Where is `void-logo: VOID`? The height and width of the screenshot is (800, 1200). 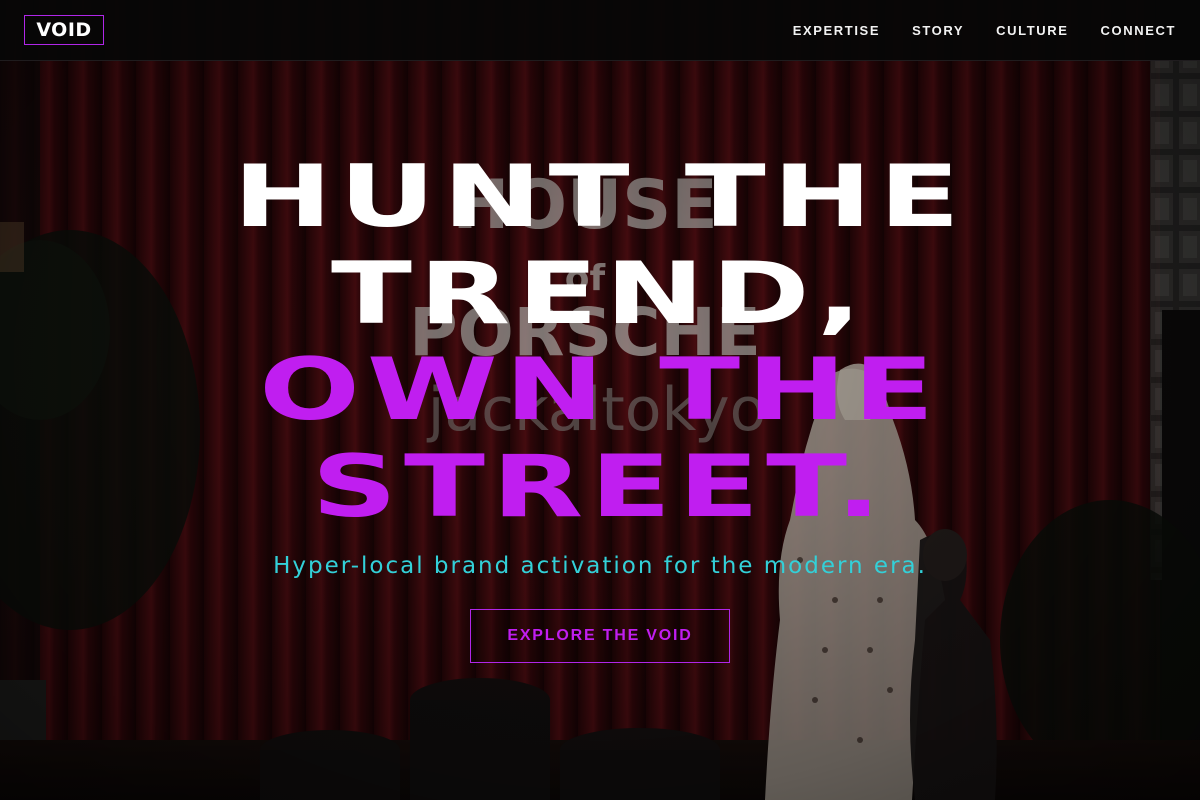
void-logo: VOID is located at coordinates (64, 30).